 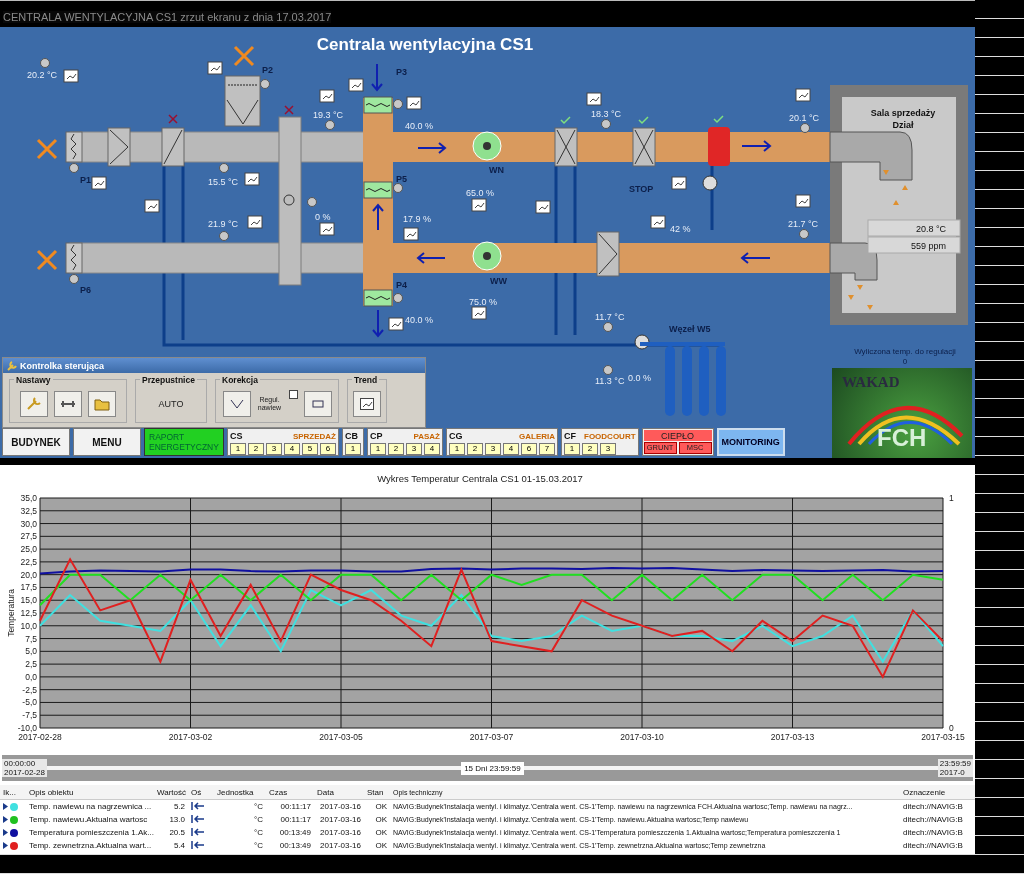 What do you see at coordinates (42, 75) in the screenshot?
I see `sensor-reading: 20.2 °C` at bounding box center [42, 75].